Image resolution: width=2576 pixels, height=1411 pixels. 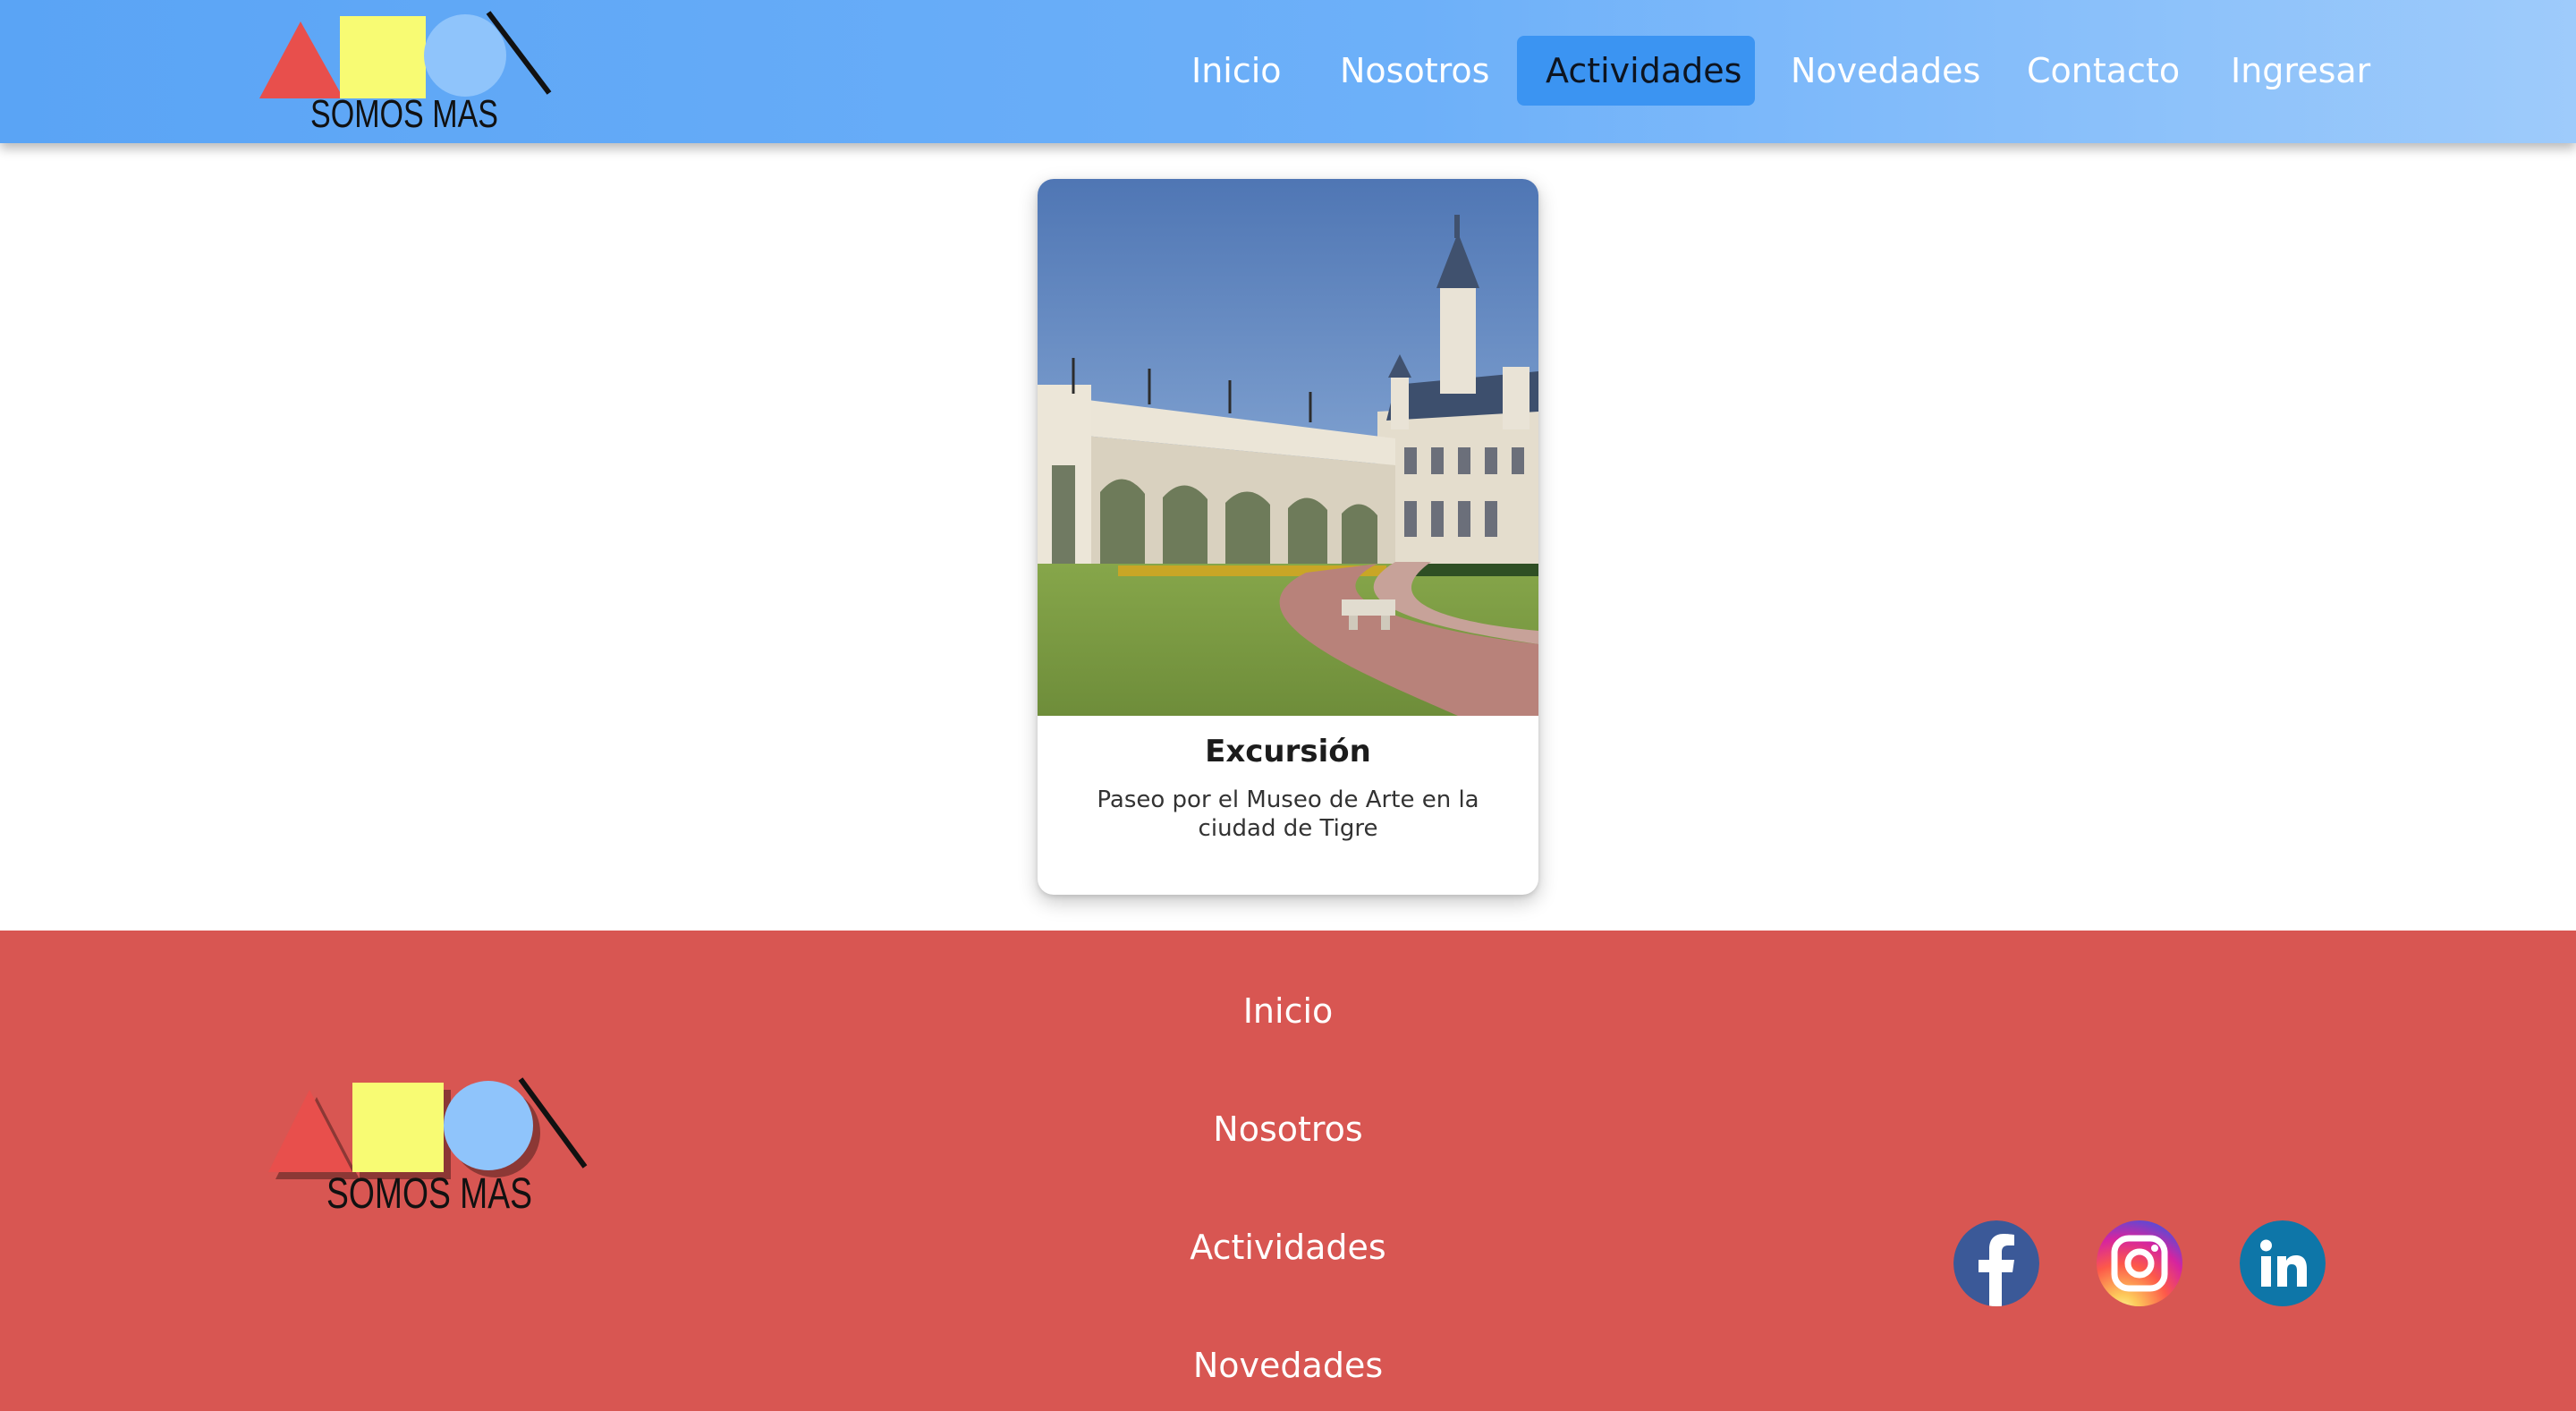 What do you see at coordinates (2300, 71) in the screenshot?
I see `nav-item-ingresar: Ingresar` at bounding box center [2300, 71].